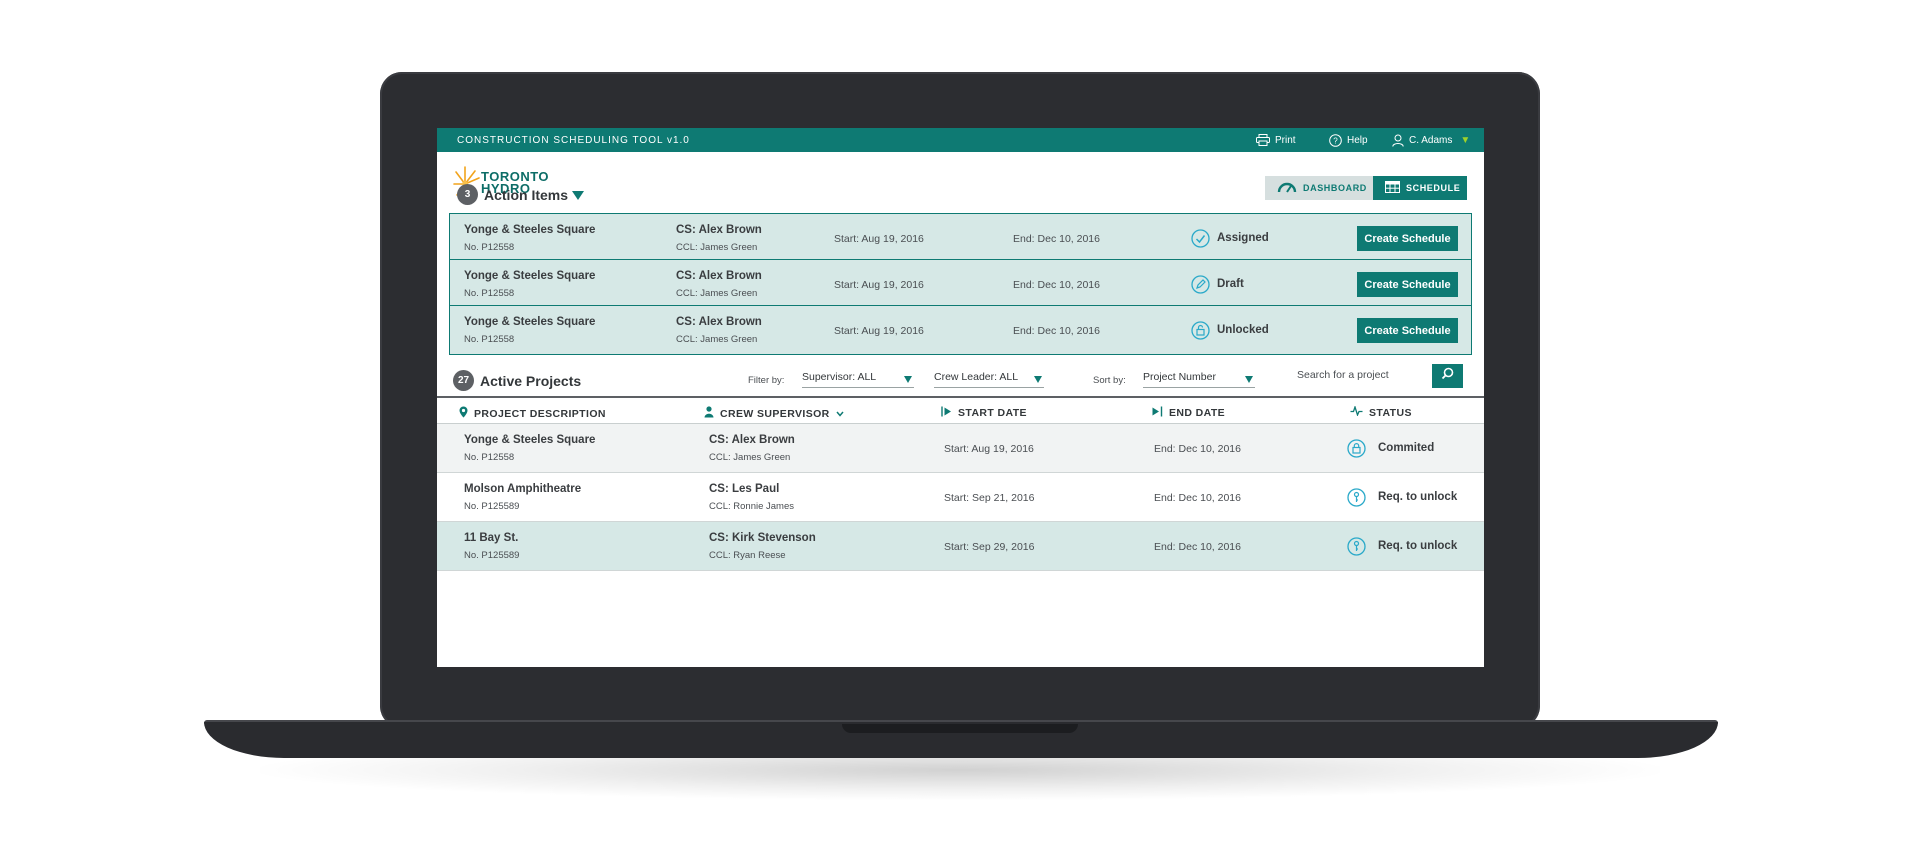 The image size is (1920, 852). I want to click on print-label: Print, so click(1285, 140).